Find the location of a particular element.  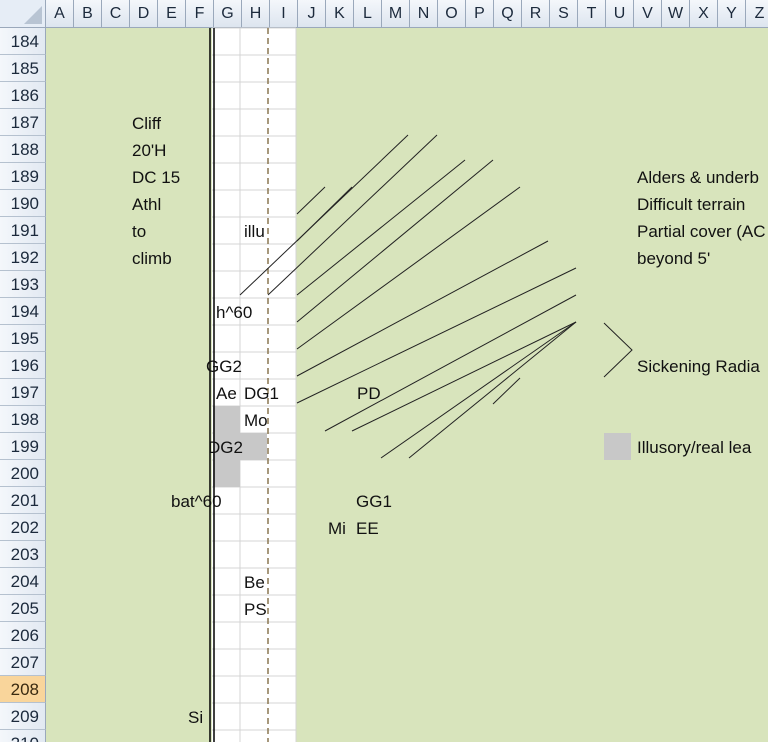

token-ps: PS is located at coordinates (255, 609).